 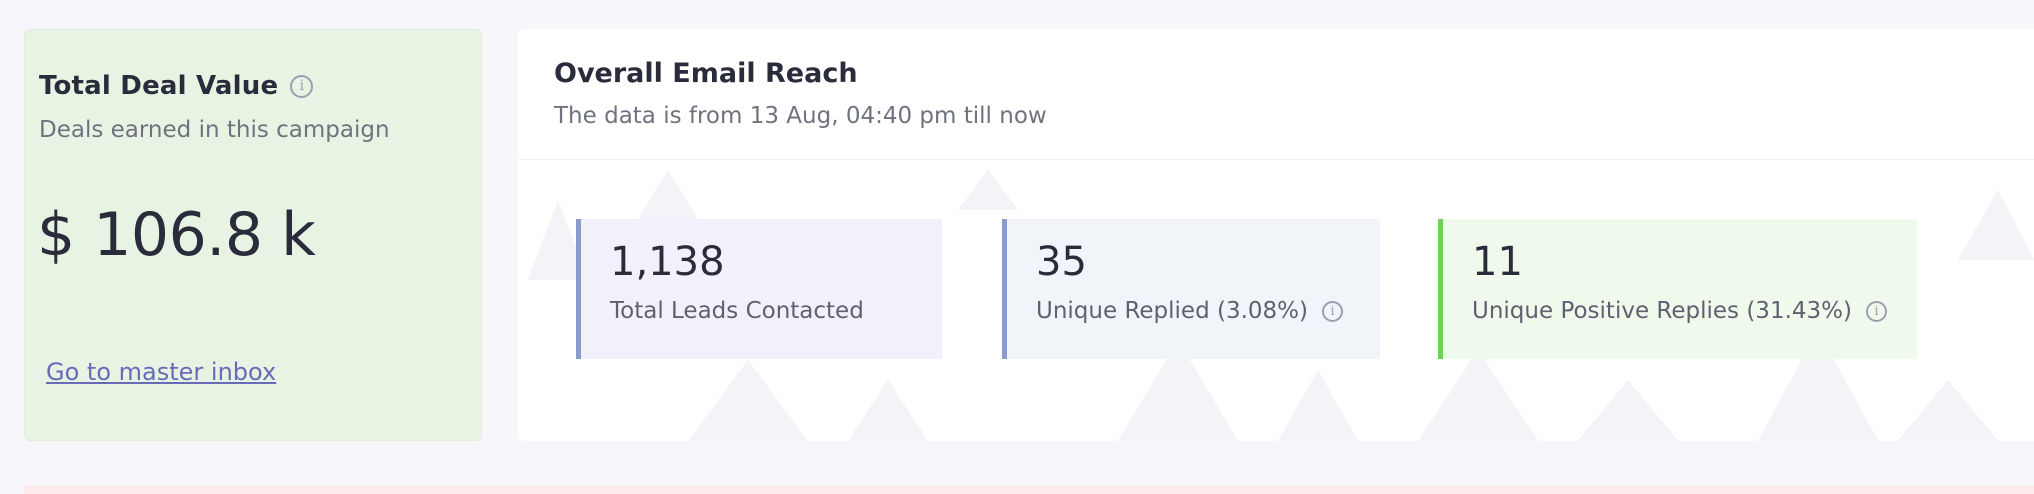 What do you see at coordinates (214, 130) in the screenshot?
I see `deal-subtitle: Deals earned in this campaign` at bounding box center [214, 130].